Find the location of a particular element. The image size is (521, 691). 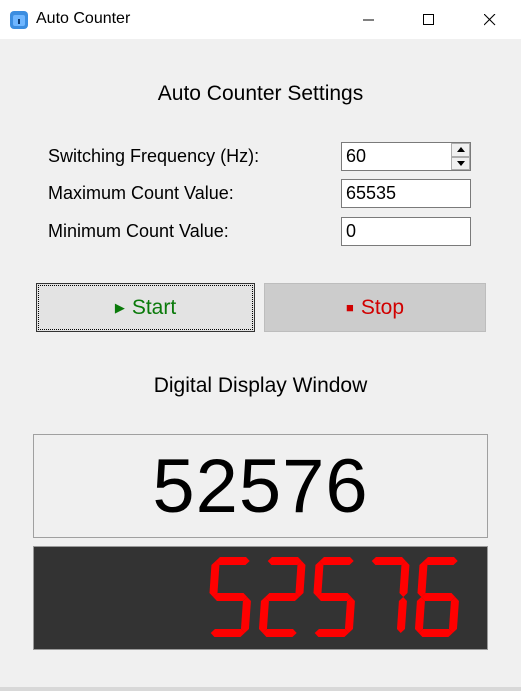

minimize-icon is located at coordinates (368, 19).